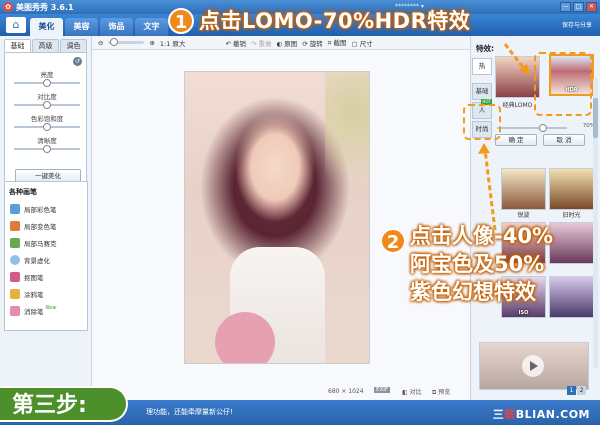 The image size is (600, 425). Describe the element at coordinates (34, 277) in the screenshot. I see `brush-label: 抠图笔` at that location.